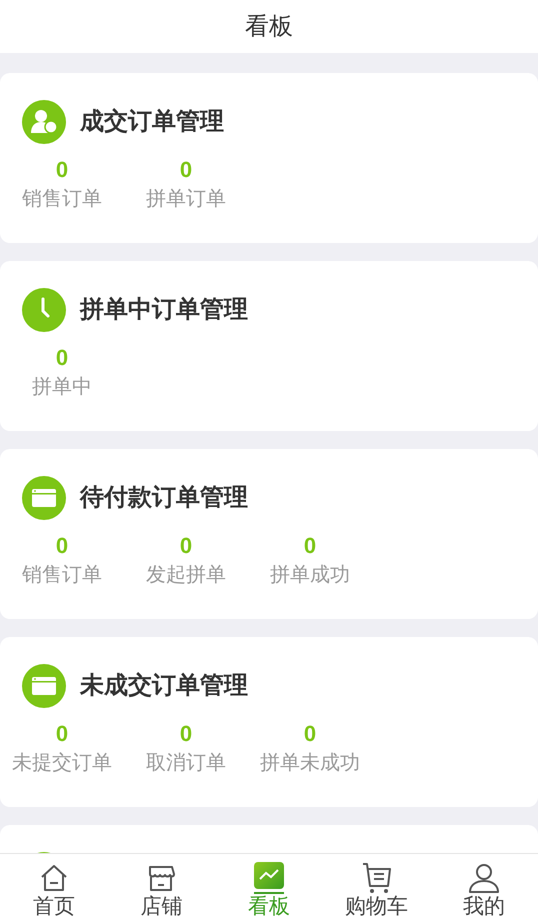 The image size is (538, 920). What do you see at coordinates (164, 310) in the screenshot?
I see `card-title: 拼单中订单管理` at bounding box center [164, 310].